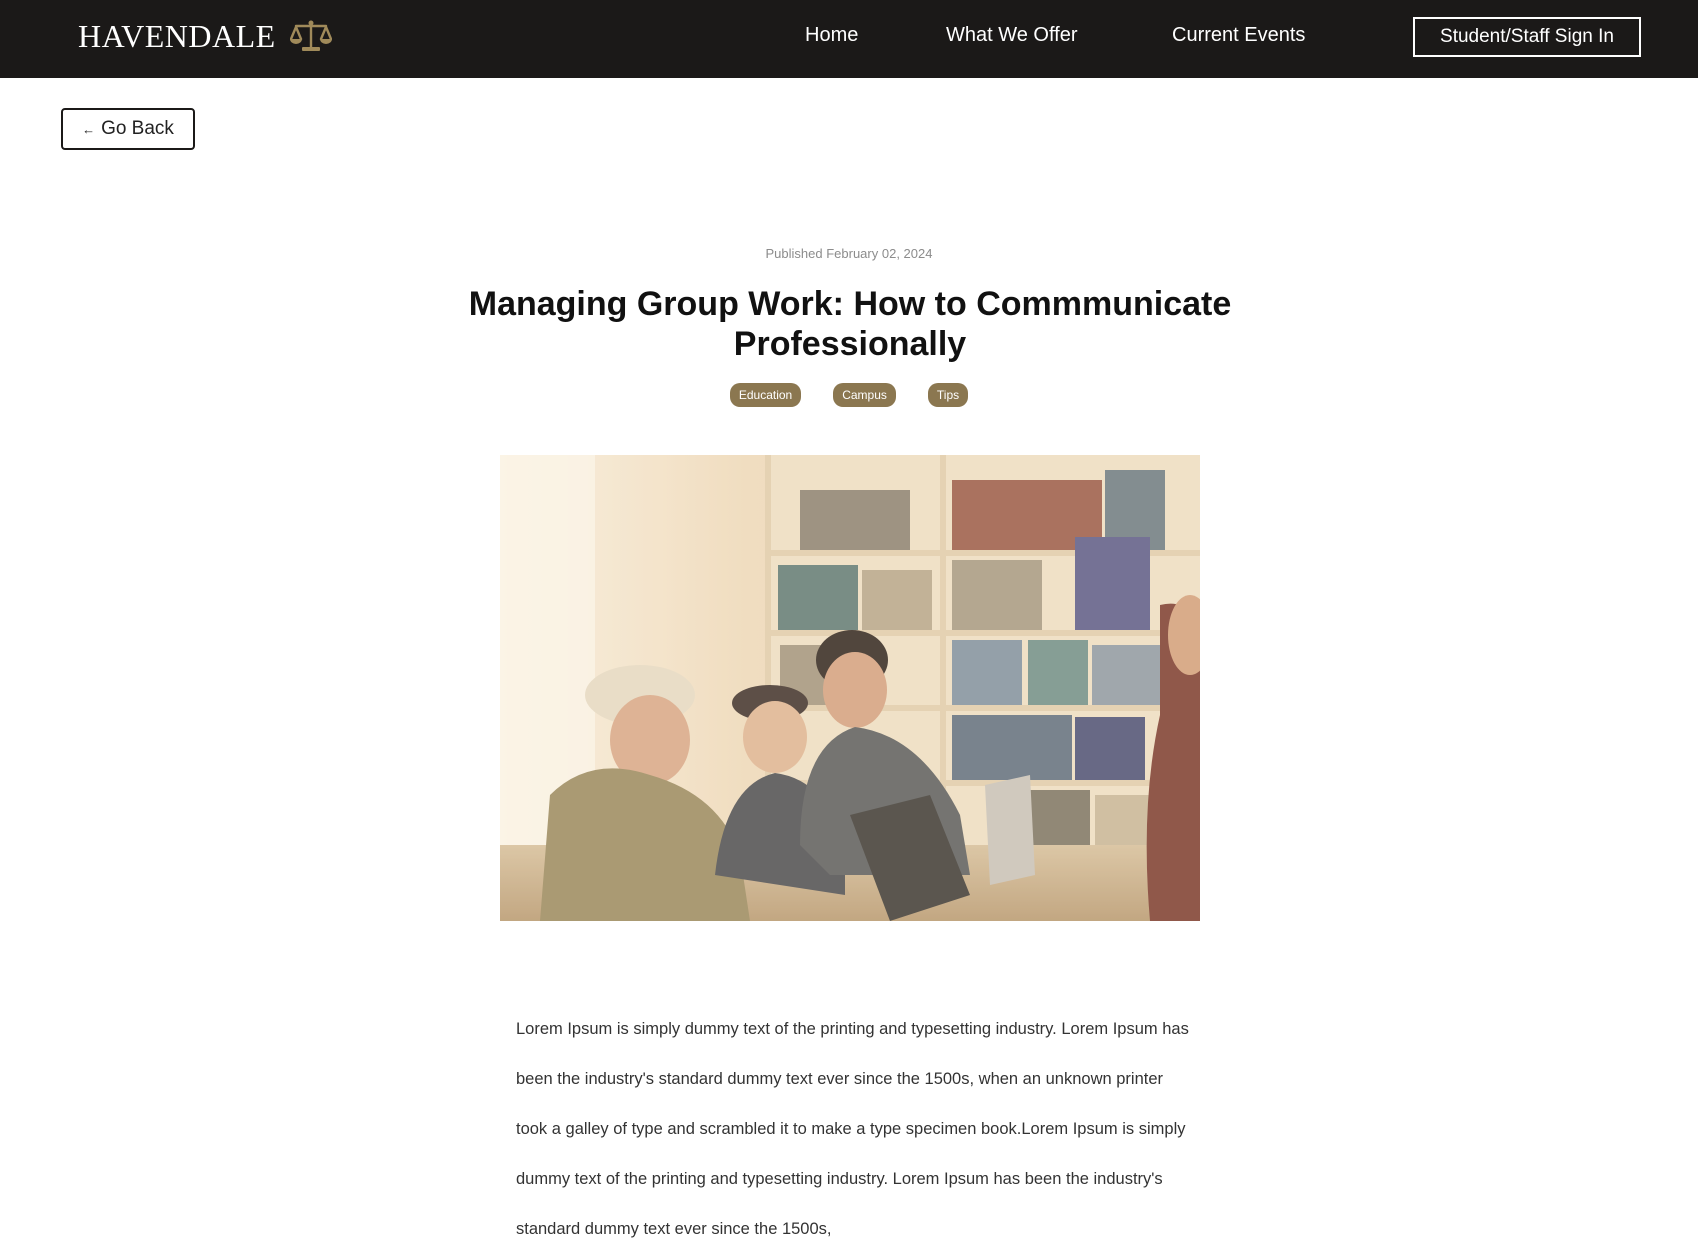 The height and width of the screenshot is (1254, 1698). Describe the element at coordinates (948, 395) in the screenshot. I see `tag-tips: Tips` at that location.